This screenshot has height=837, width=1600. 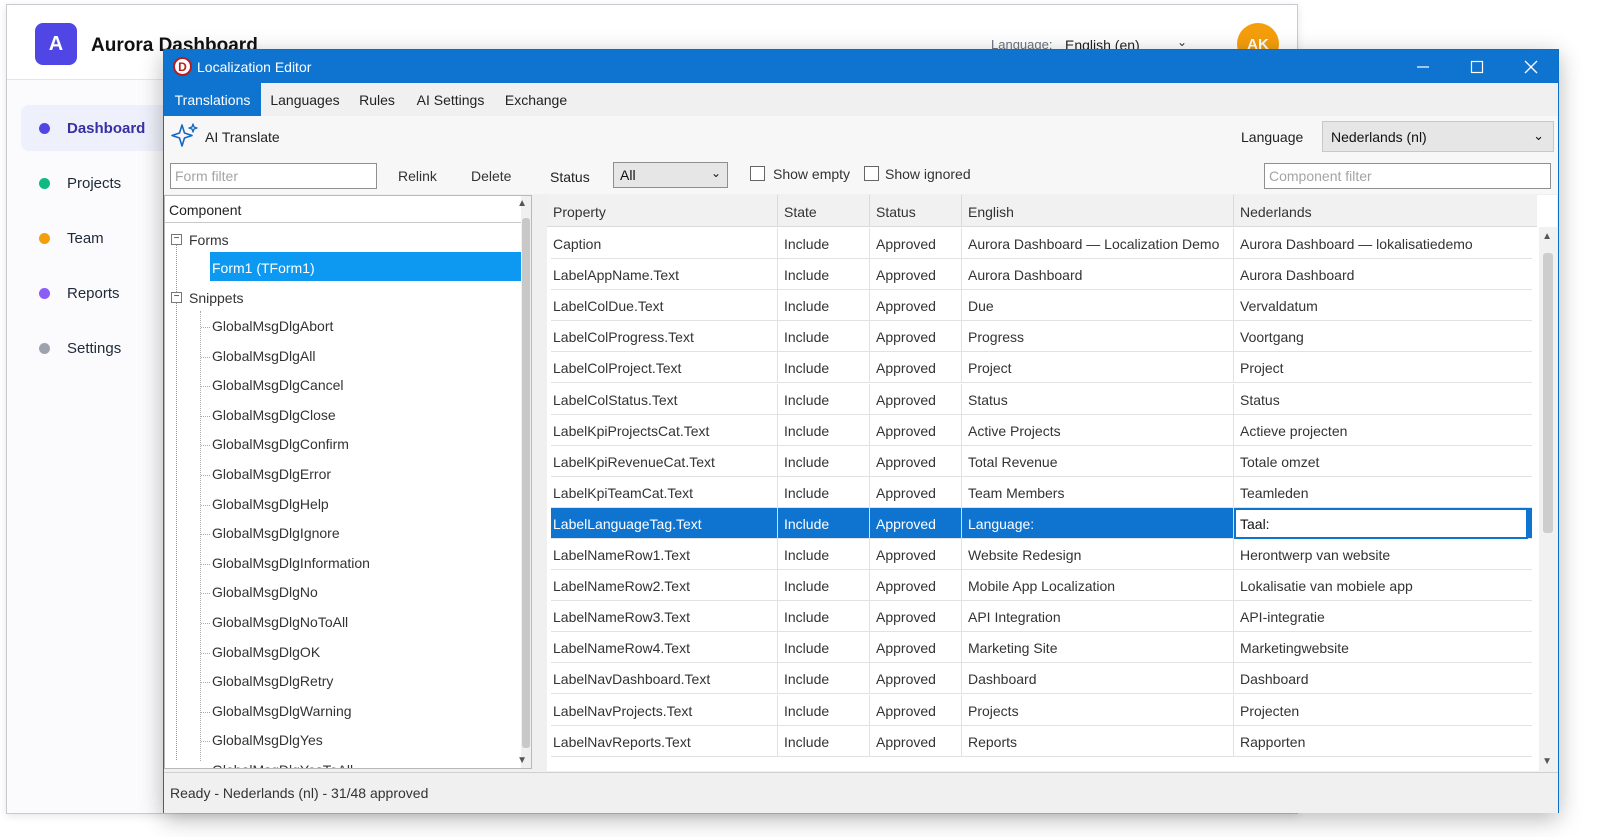 What do you see at coordinates (96, 238) in the screenshot?
I see `nav-item-team: Team` at bounding box center [96, 238].